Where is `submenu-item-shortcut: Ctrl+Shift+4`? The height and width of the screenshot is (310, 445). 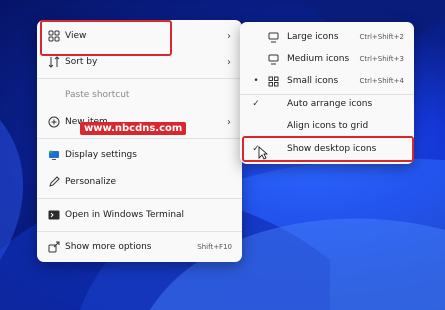
submenu-item-shortcut: Ctrl+Shift+4 is located at coordinates (381, 81).